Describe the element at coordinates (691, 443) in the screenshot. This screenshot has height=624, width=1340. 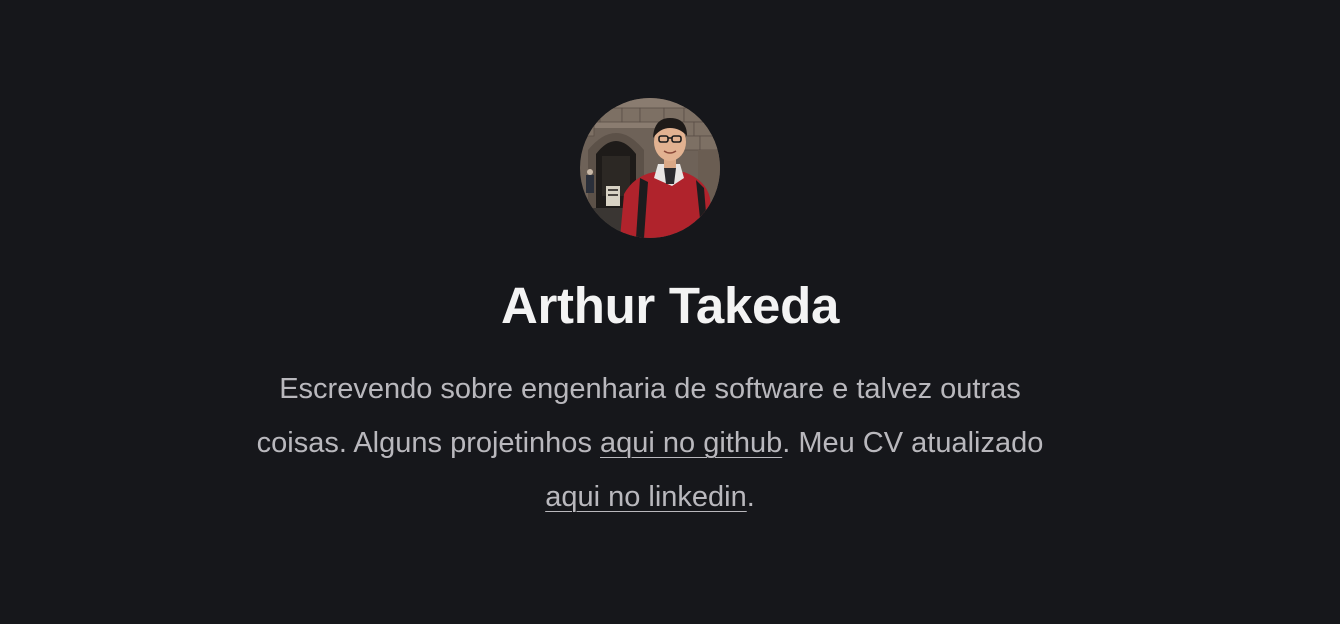
I see `github-link: aqui no github` at that location.